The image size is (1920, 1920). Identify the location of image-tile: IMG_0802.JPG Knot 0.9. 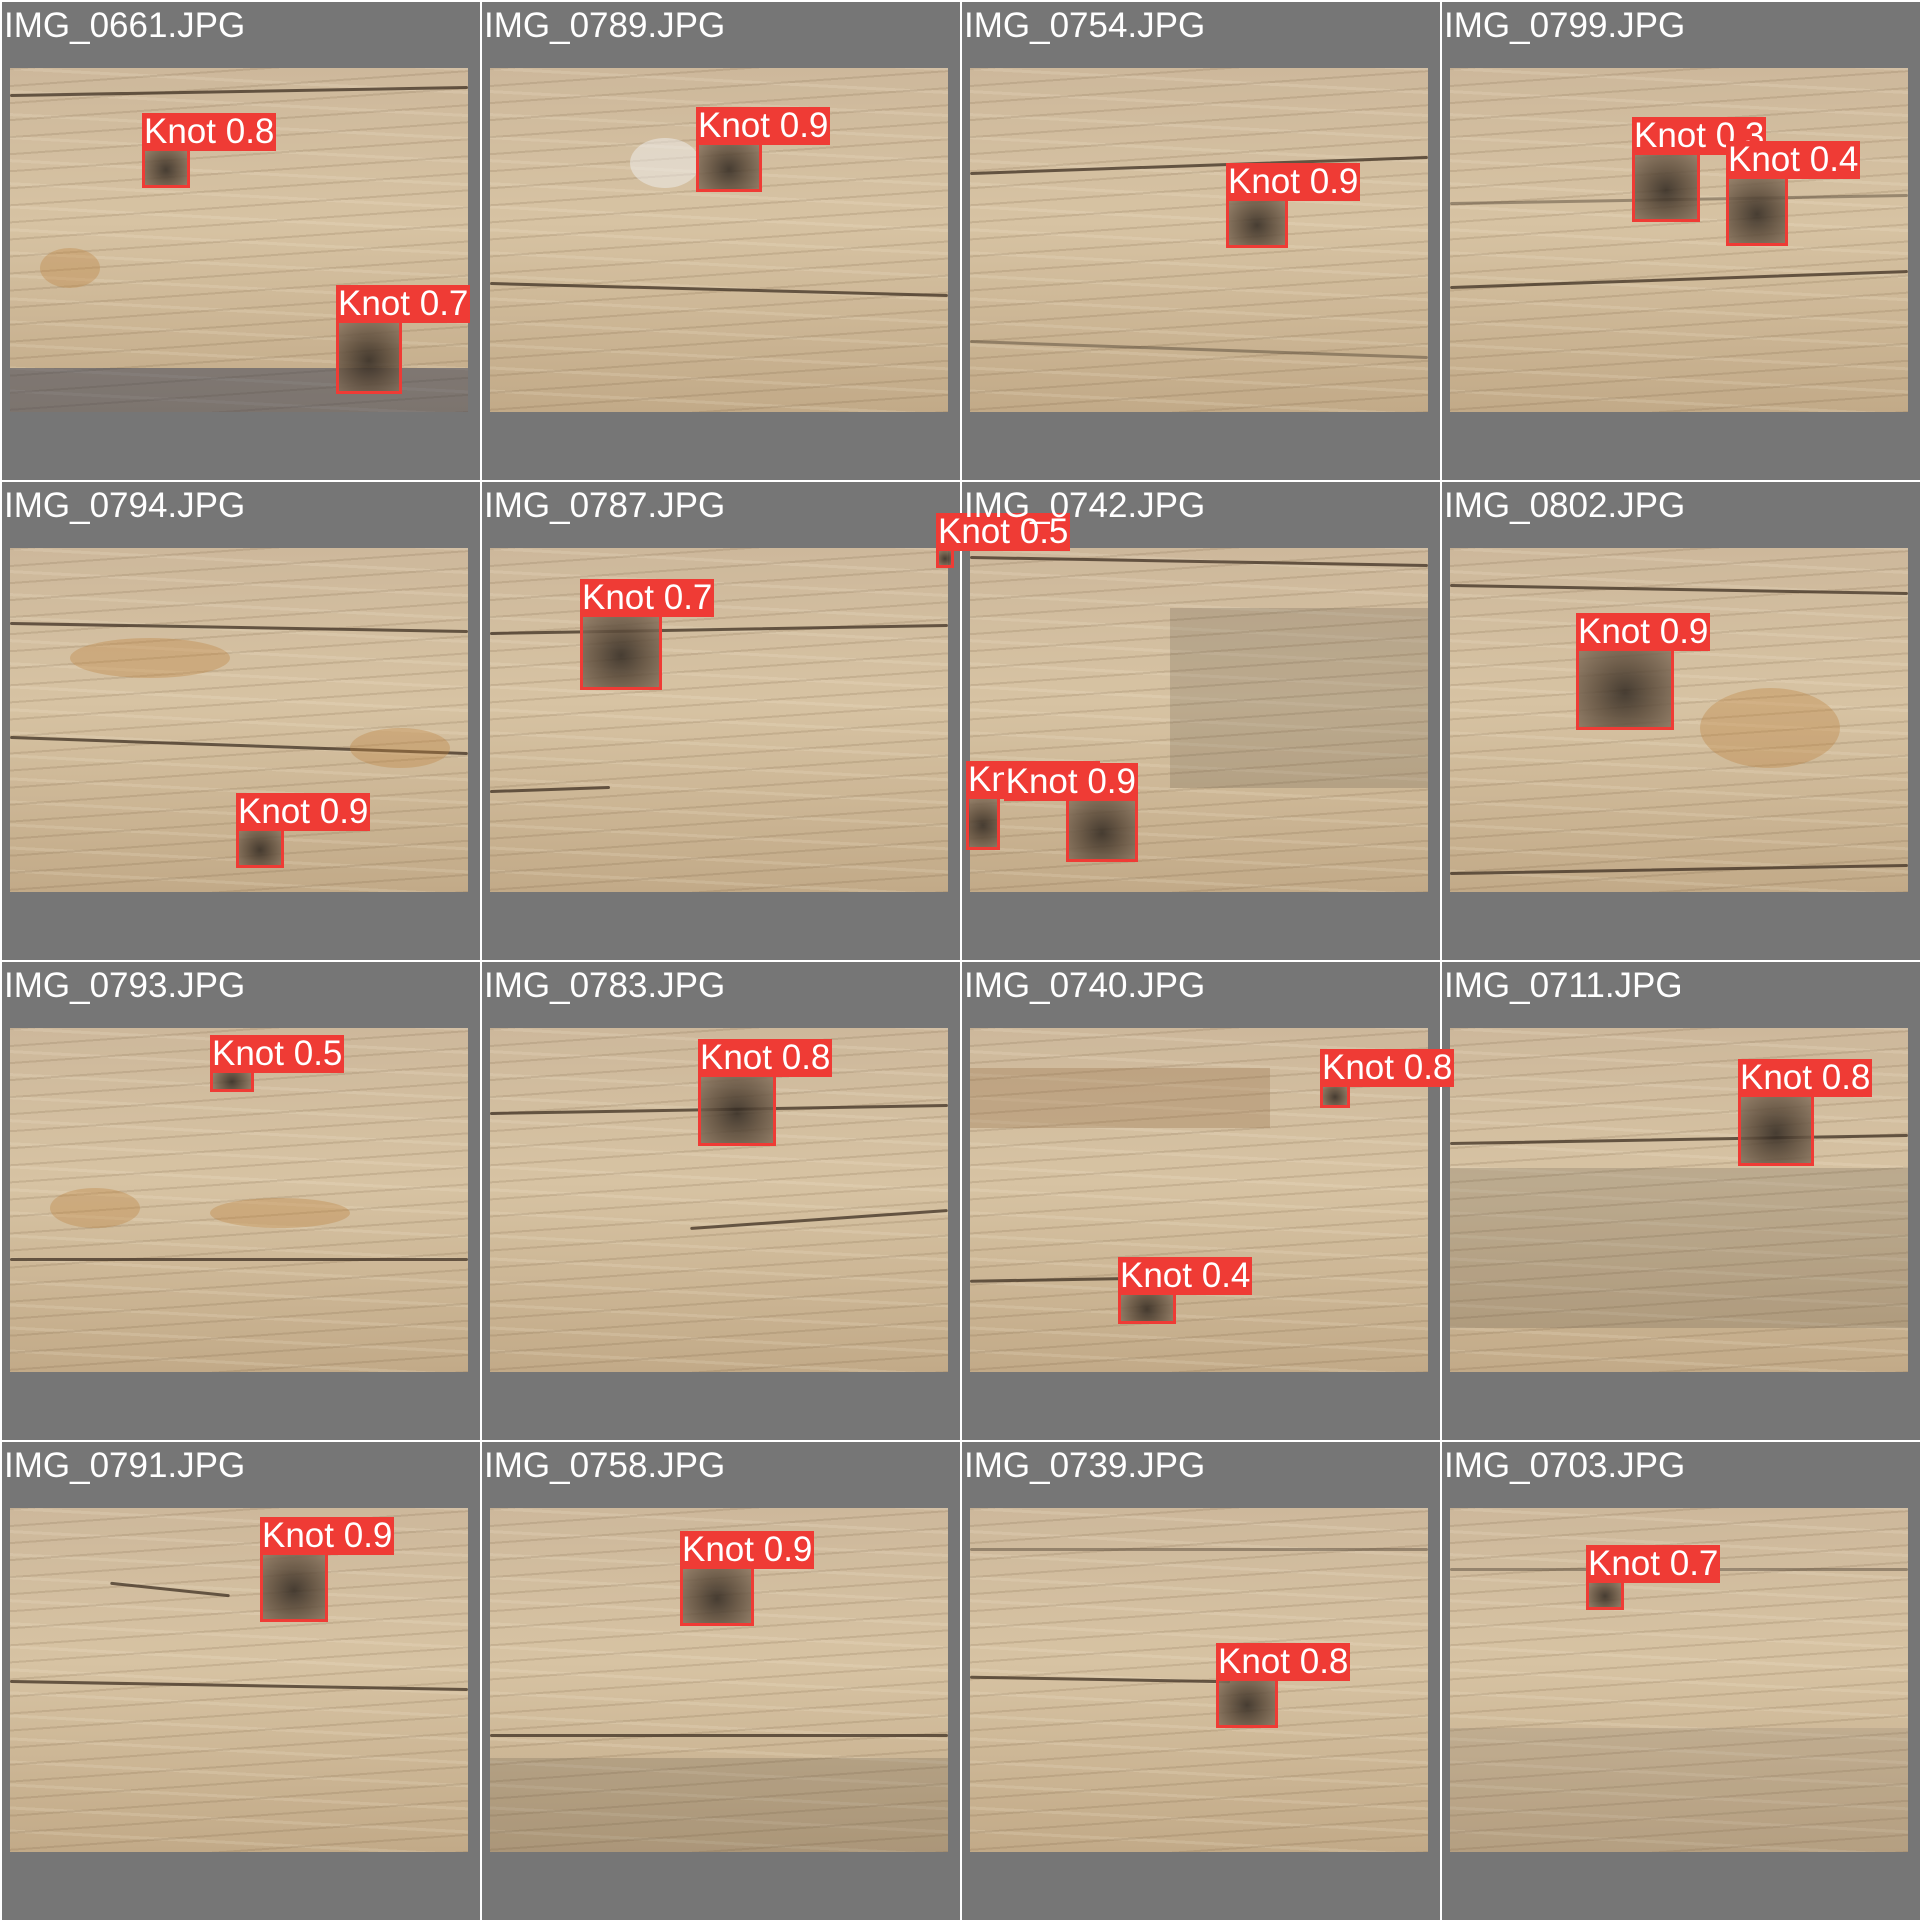
(1681, 721).